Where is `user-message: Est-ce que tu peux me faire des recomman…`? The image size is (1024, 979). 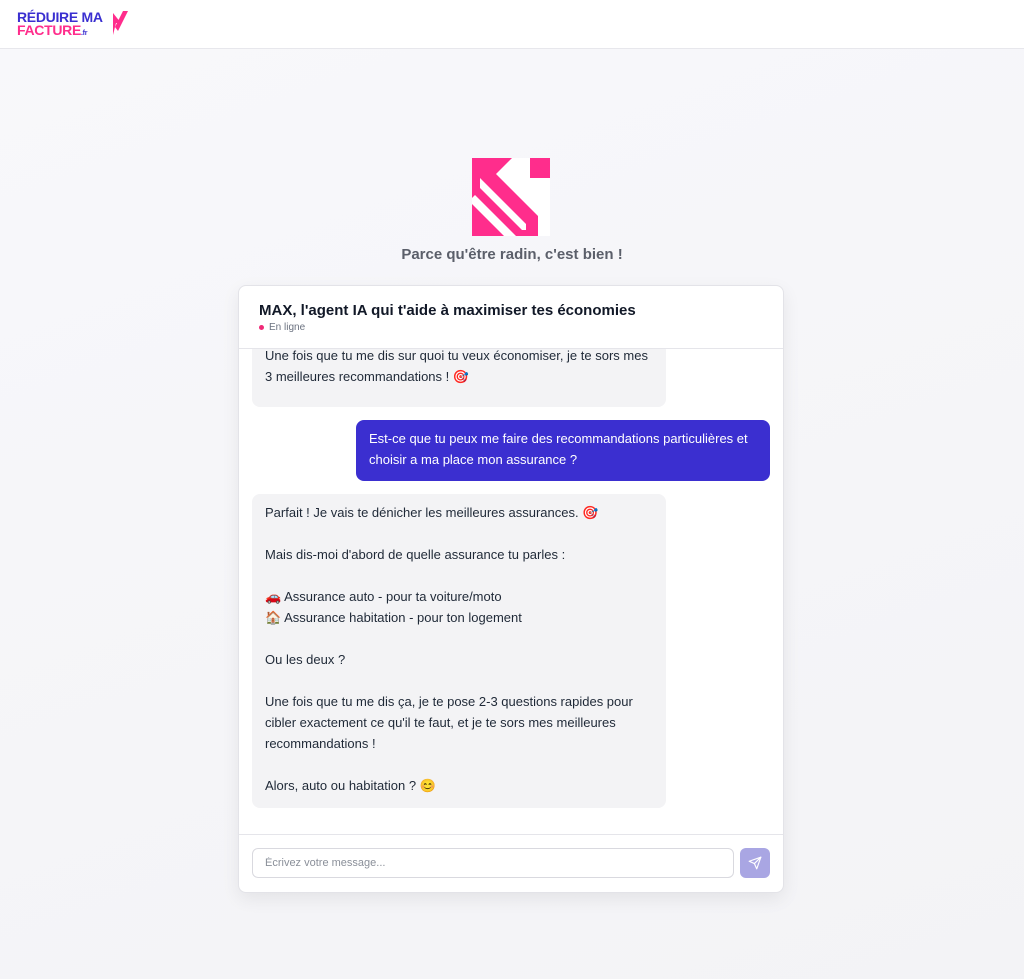 user-message: Est-ce que tu peux me faire des recomman… is located at coordinates (563, 450).